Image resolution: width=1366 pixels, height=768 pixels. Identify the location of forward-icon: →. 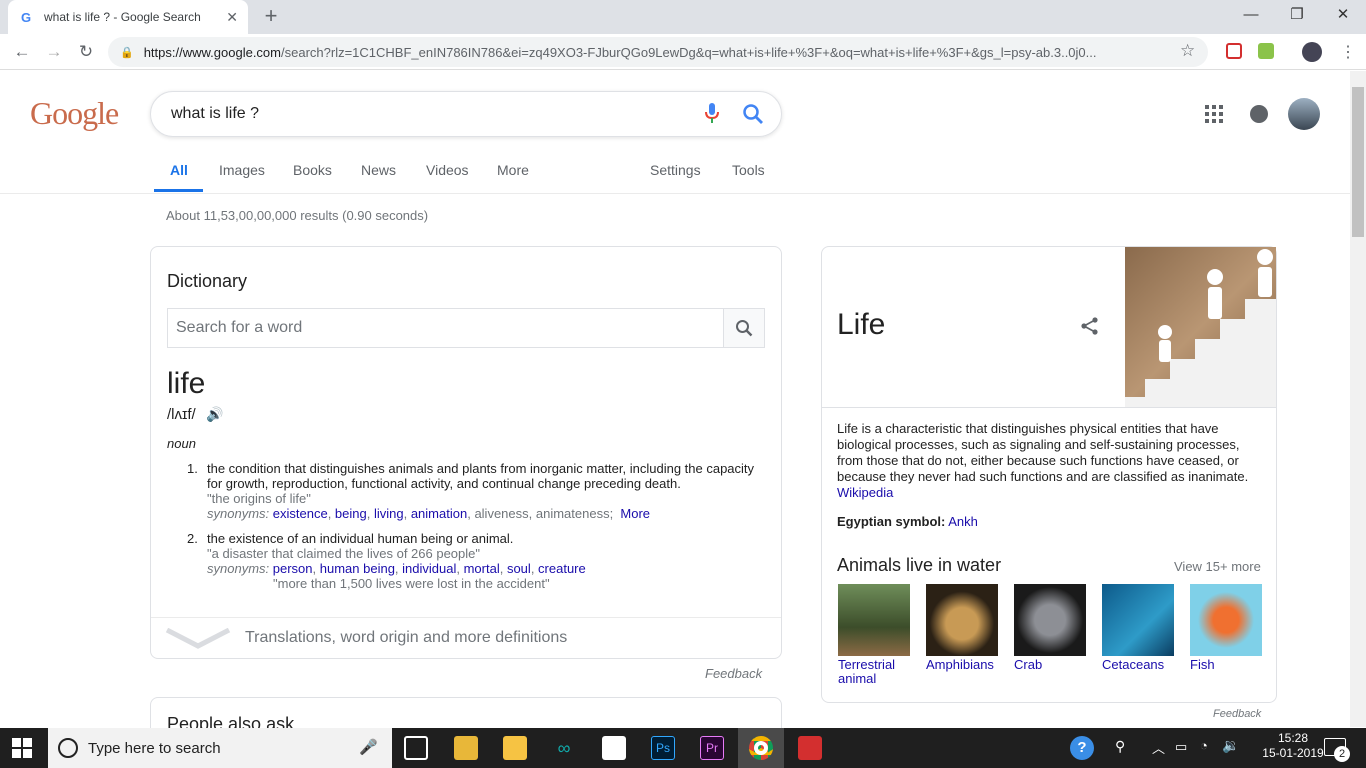
(54, 52).